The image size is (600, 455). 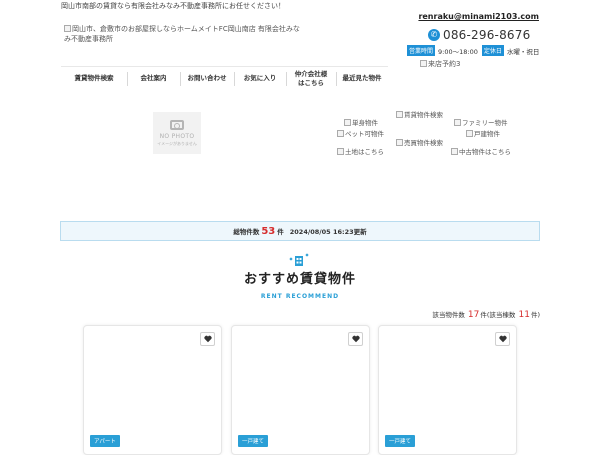 I want to click on count-number: 17, so click(x=473, y=315).